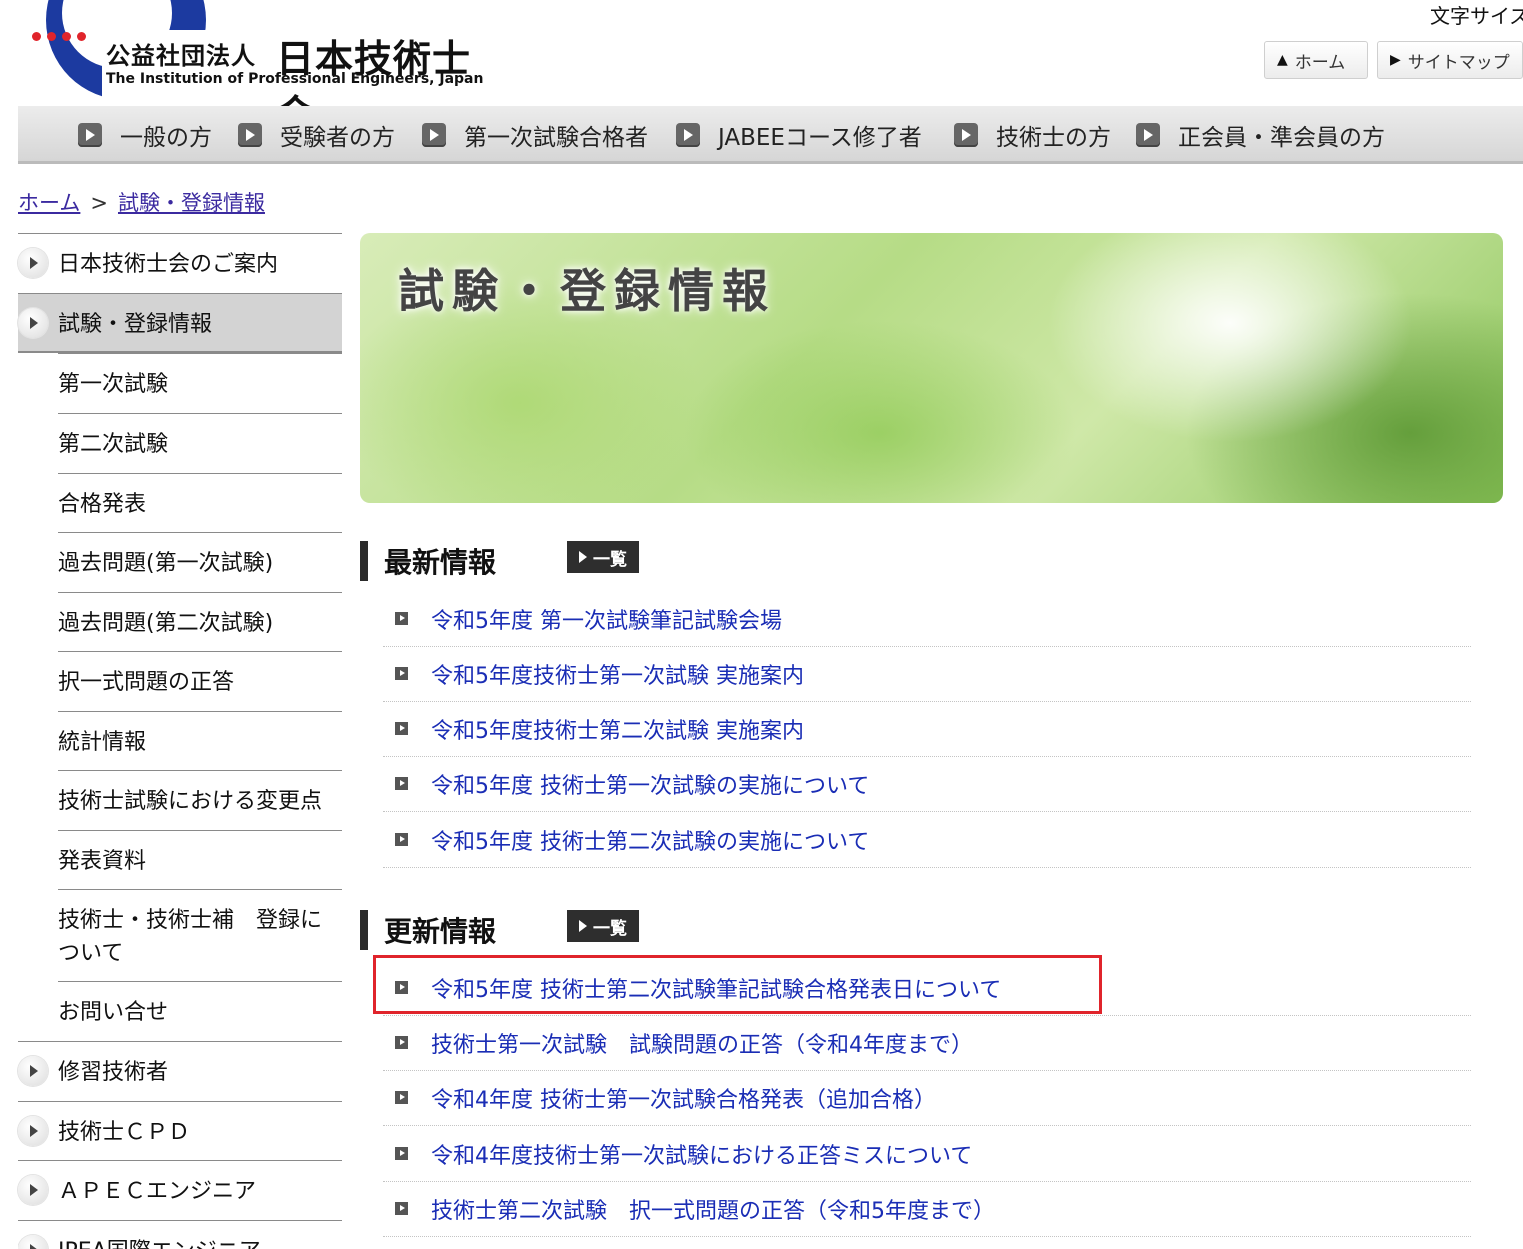  I want to click on sidebar-item-label: 修習技術者, so click(113, 1072).